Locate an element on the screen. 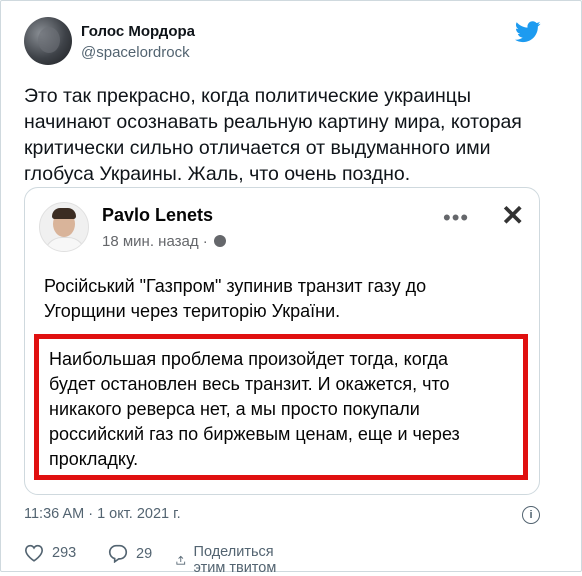  share-label: Поделиться этим твитом is located at coordinates (235, 560).